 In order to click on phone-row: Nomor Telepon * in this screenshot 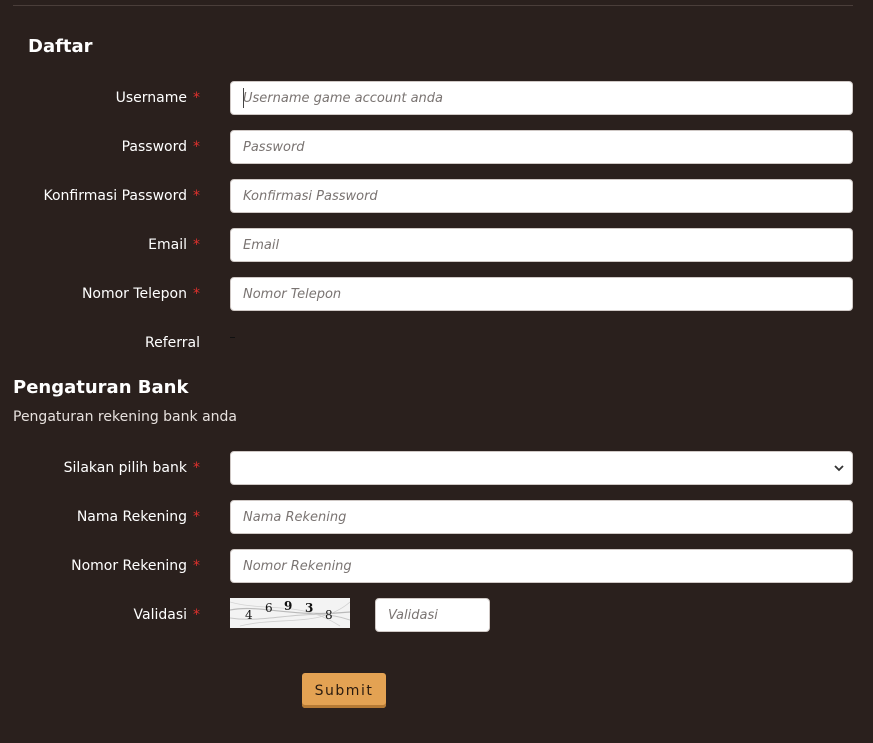, I will do `click(436, 294)`.